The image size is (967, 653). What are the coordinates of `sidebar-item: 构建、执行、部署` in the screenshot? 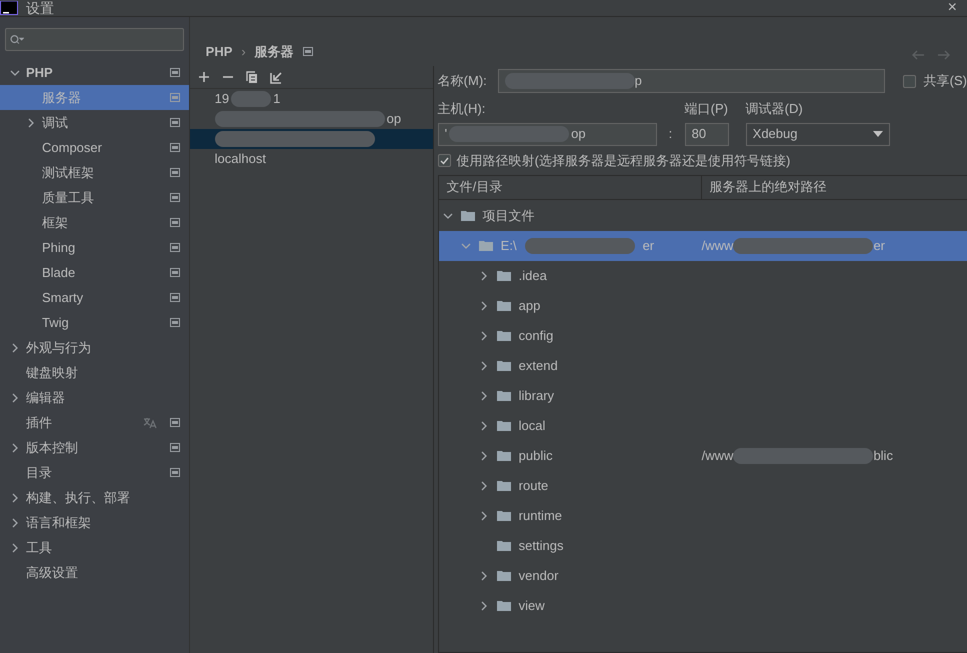 It's located at (94, 497).